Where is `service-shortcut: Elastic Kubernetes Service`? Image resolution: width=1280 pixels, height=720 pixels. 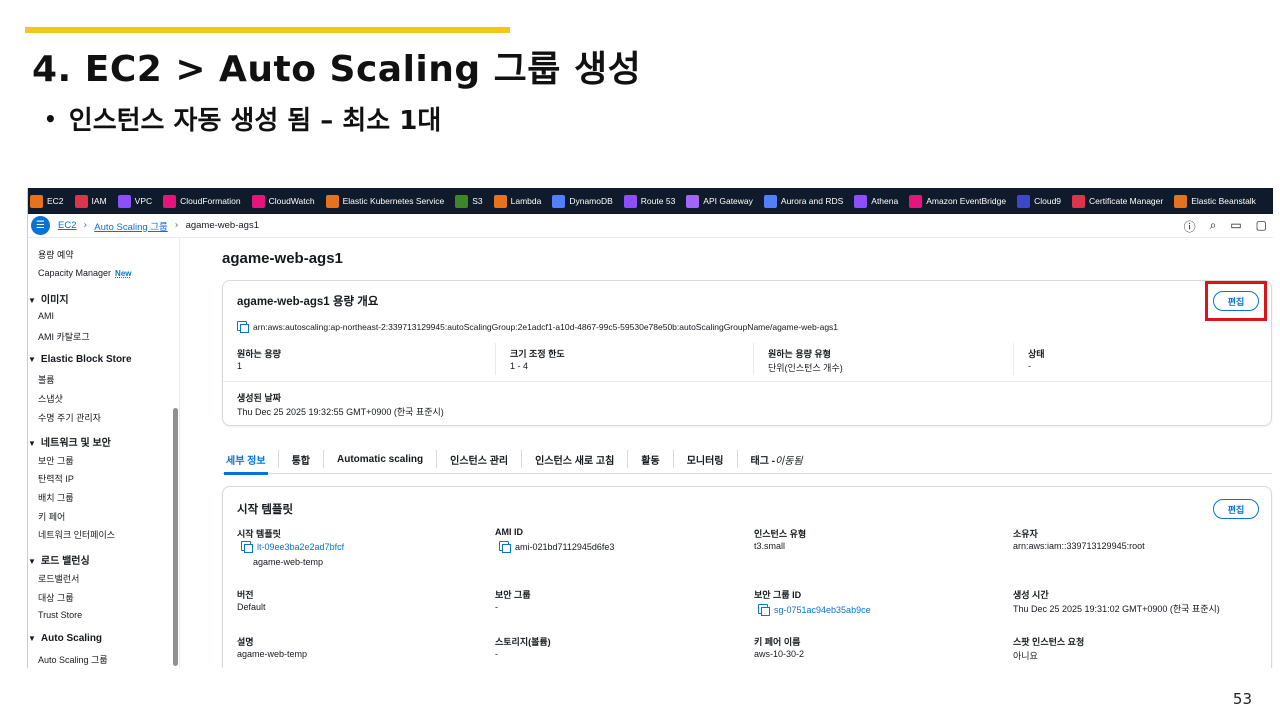
service-shortcut: Elastic Kubernetes Service is located at coordinates (384, 201).